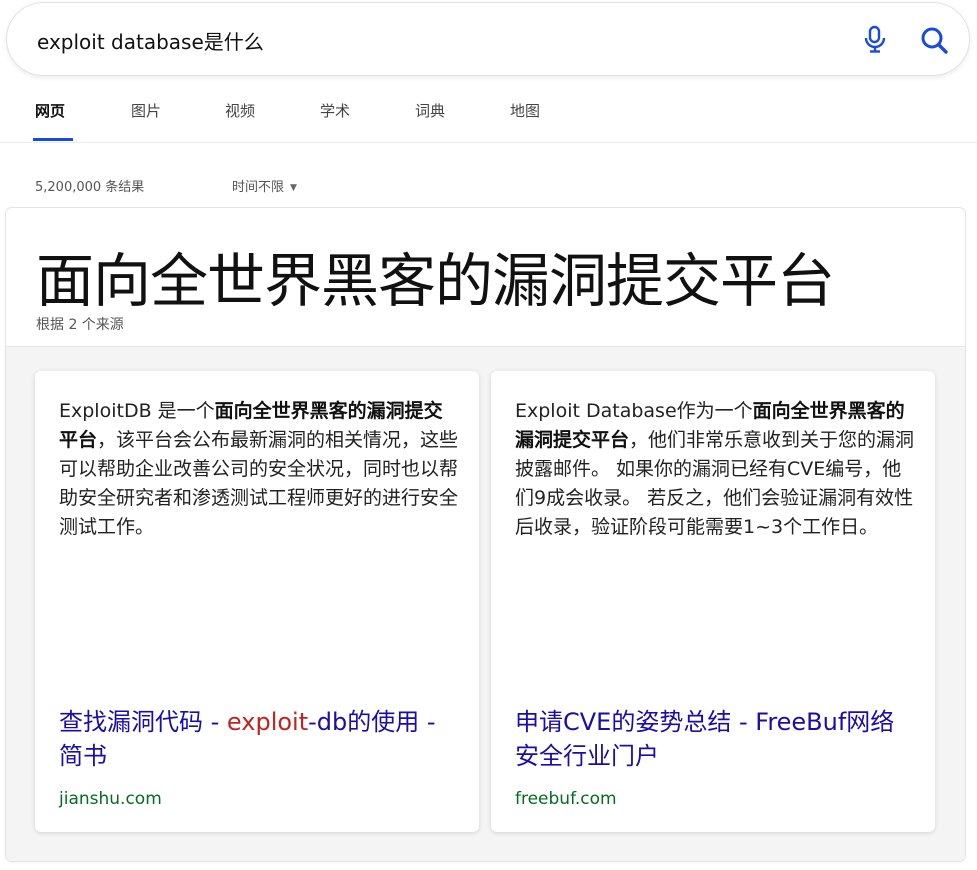  What do you see at coordinates (435, 281) in the screenshot?
I see `answer-title: 面向全世界黑客的漏洞提交平台` at bounding box center [435, 281].